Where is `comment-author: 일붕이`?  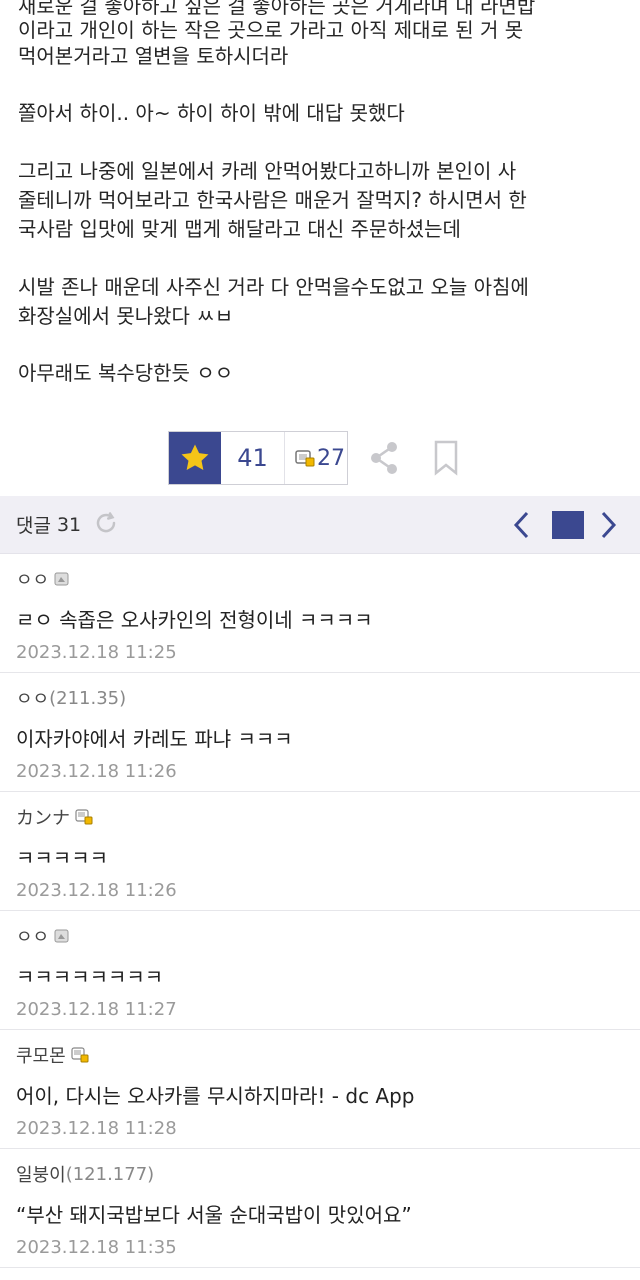
comment-author: 일붕이 is located at coordinates (41, 1174).